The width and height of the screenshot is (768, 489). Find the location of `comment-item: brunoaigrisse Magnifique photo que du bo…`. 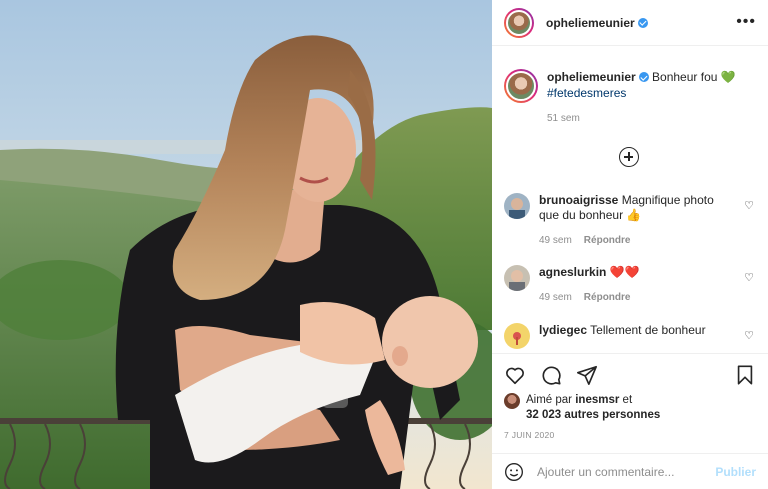

comment-item: brunoaigrisse Magnifique photo que du bo… is located at coordinates (632, 220).